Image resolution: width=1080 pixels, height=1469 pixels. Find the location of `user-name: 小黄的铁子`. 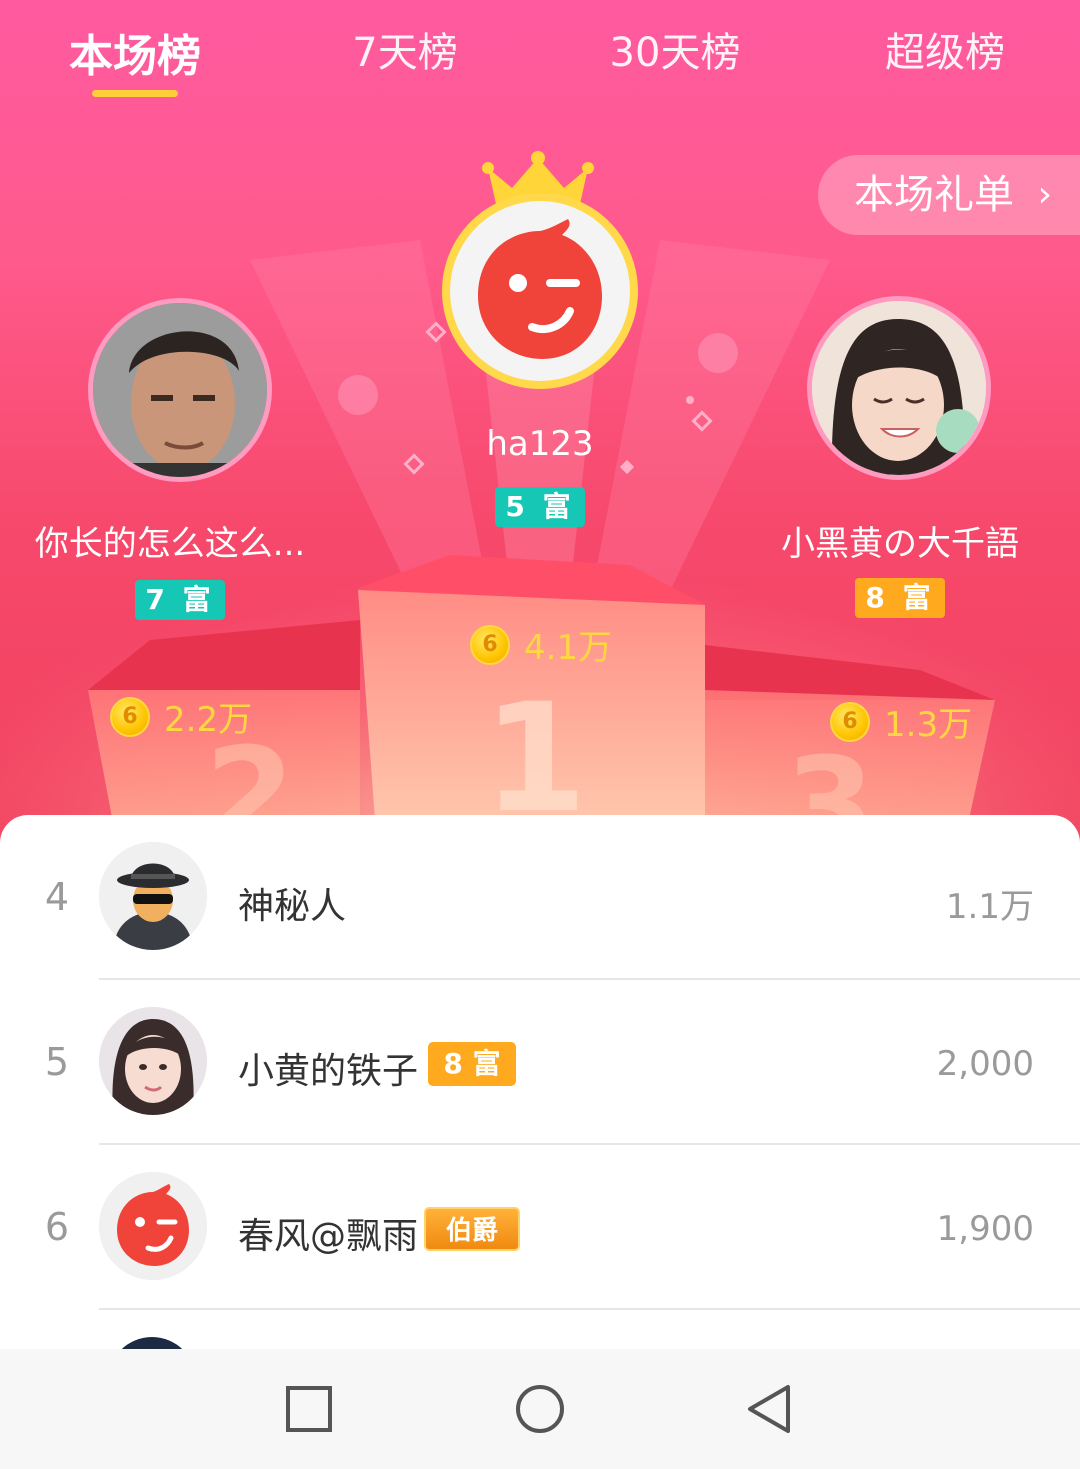

user-name: 小黄的铁子 is located at coordinates (328, 1071).